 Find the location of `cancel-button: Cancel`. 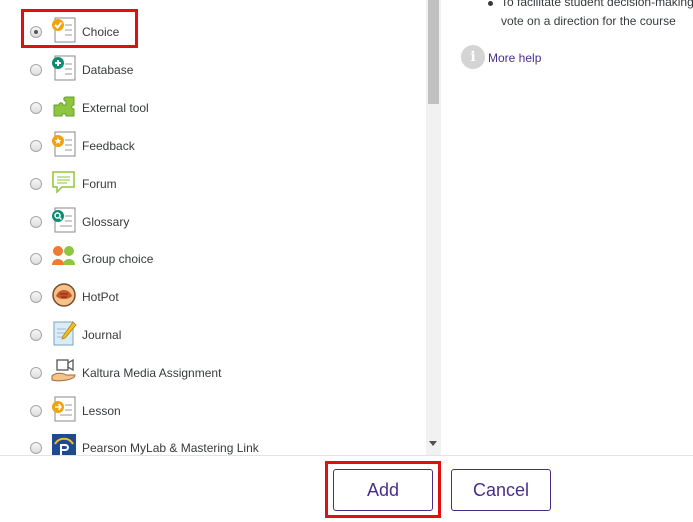

cancel-button: Cancel is located at coordinates (501, 490).